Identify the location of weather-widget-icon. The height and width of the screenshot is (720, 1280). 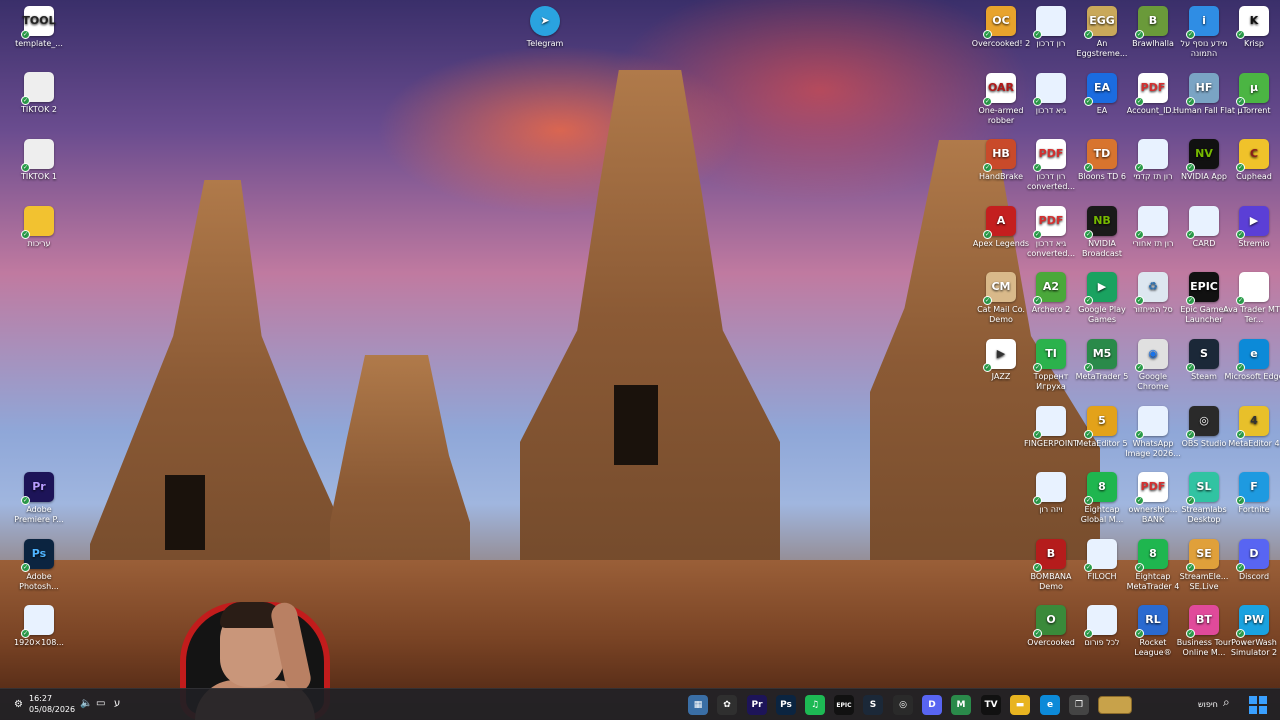
(1115, 705).